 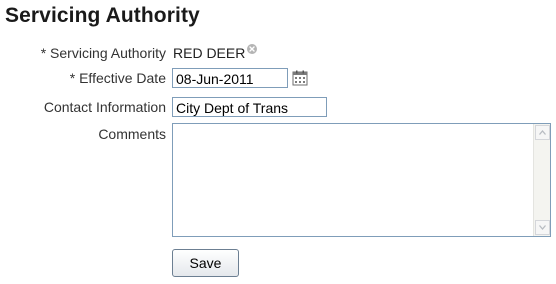 What do you see at coordinates (104, 107) in the screenshot?
I see `contact-information-label: Contact Information` at bounding box center [104, 107].